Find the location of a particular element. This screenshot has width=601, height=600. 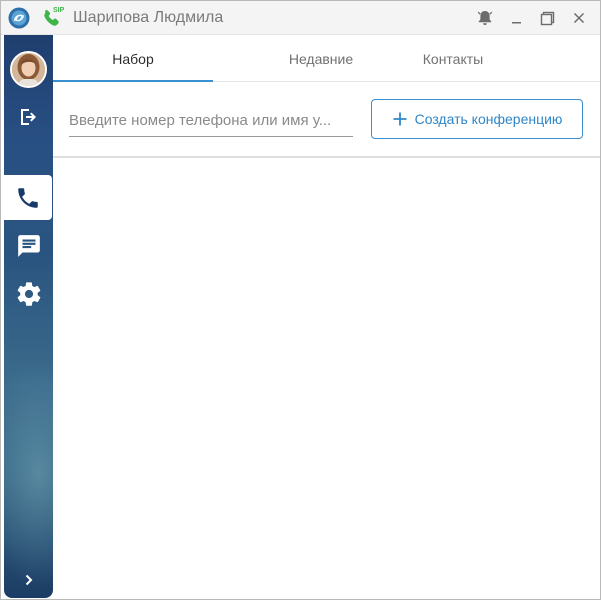

active-tab-indicator is located at coordinates (133, 81).